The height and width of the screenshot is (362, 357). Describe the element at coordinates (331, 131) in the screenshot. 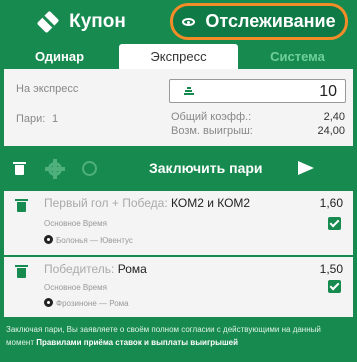

I see `possible-win-value: 24,00` at that location.